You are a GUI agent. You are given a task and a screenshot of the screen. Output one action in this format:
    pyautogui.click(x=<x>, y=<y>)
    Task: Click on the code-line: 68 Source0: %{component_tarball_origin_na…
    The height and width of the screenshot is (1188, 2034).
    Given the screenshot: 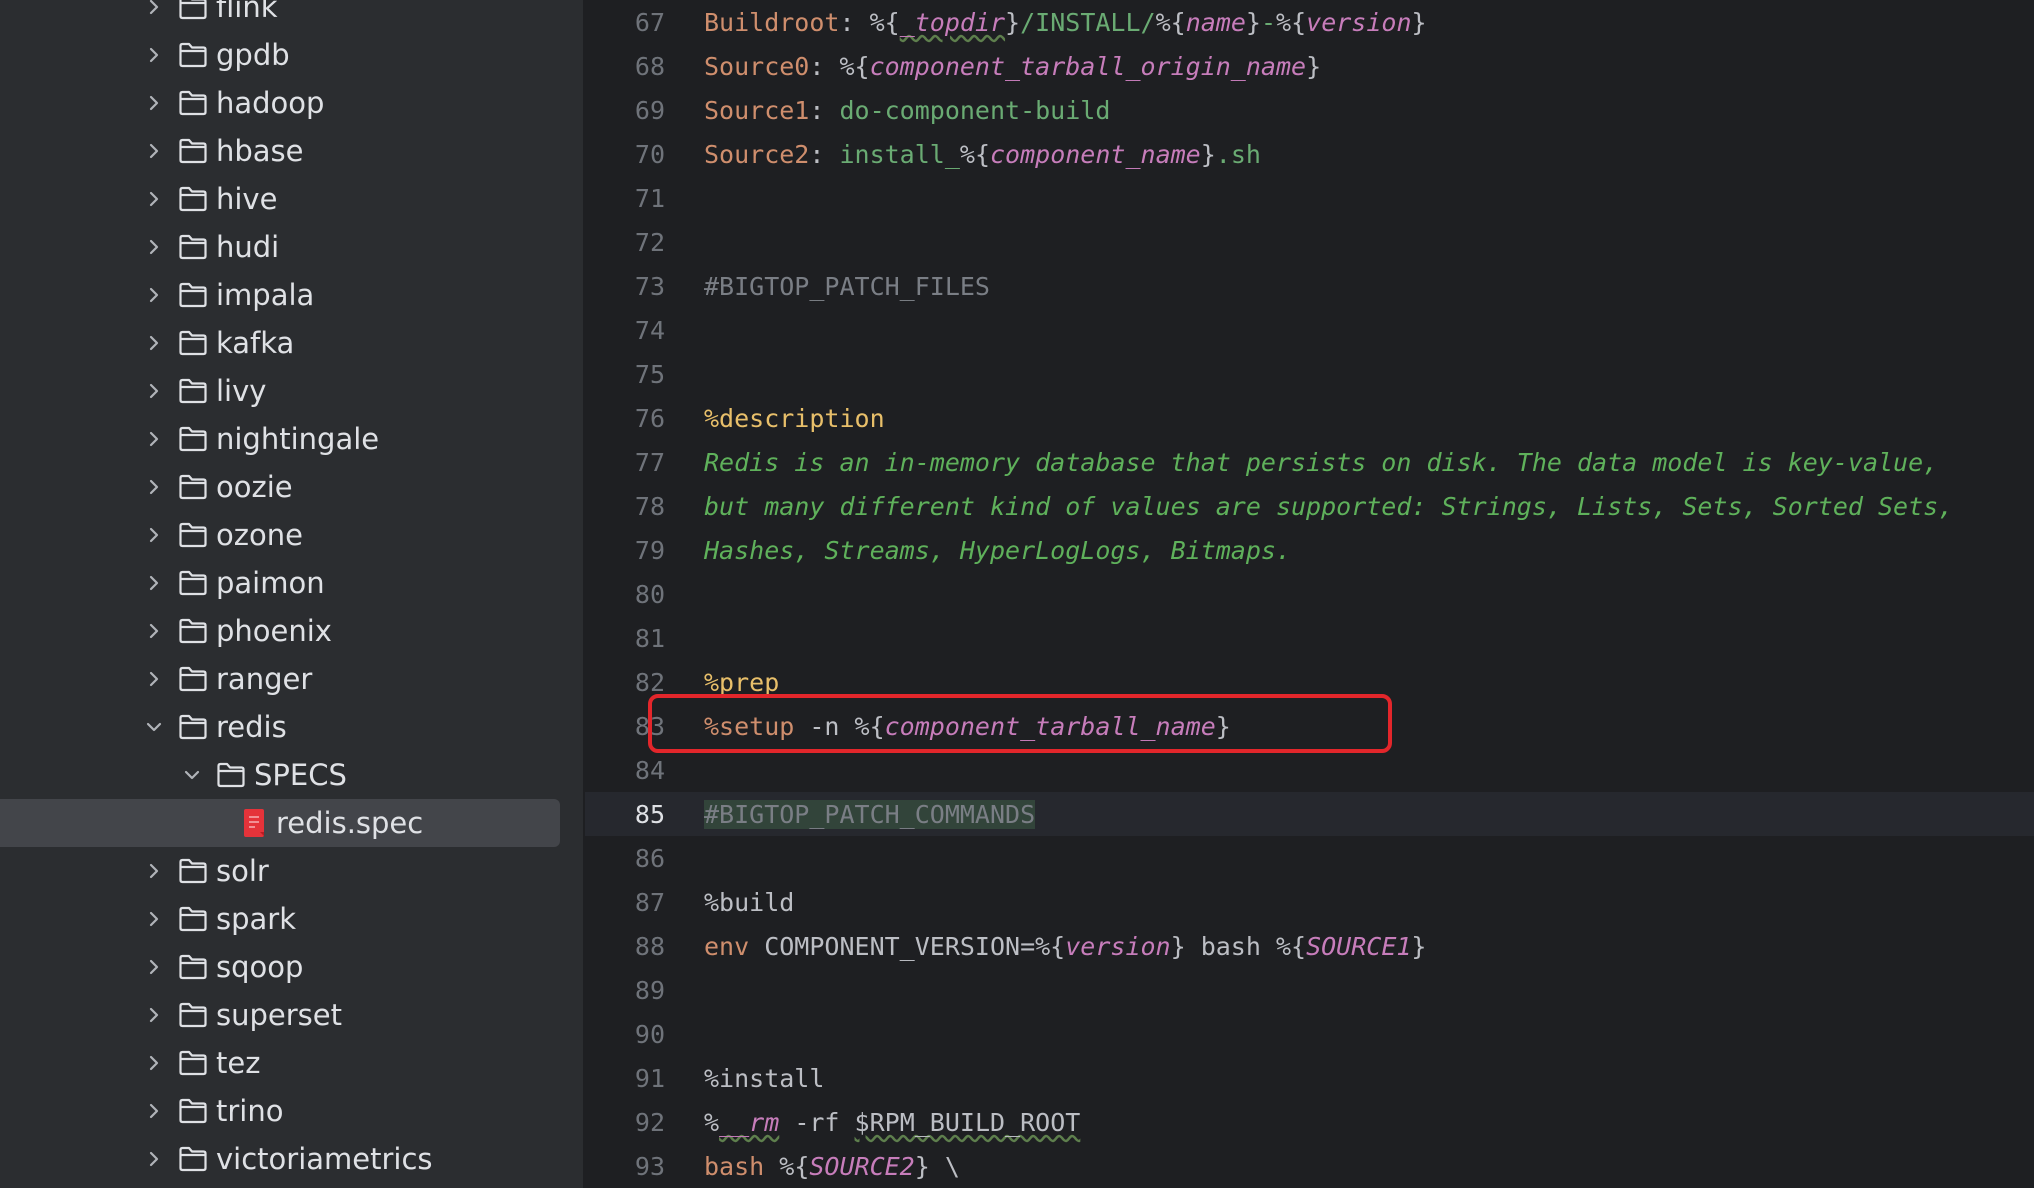 What is the action you would take?
    pyautogui.click(x=1309, y=66)
    